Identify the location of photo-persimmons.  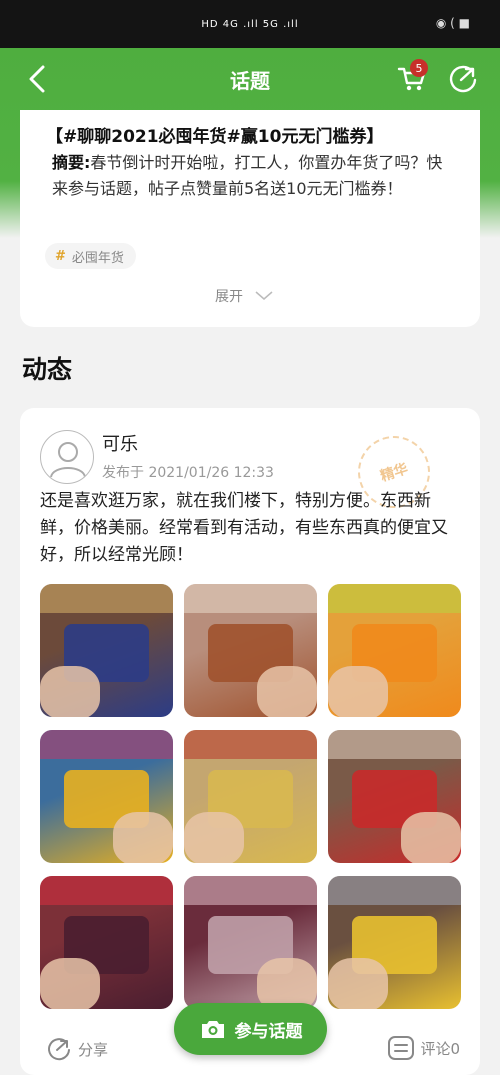
(250, 650).